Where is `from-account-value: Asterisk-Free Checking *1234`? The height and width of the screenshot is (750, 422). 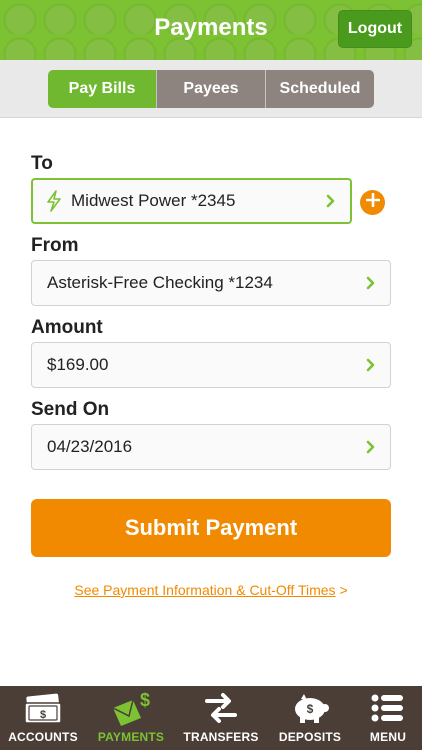
from-account-value: Asterisk-Free Checking *1234 is located at coordinates (160, 282).